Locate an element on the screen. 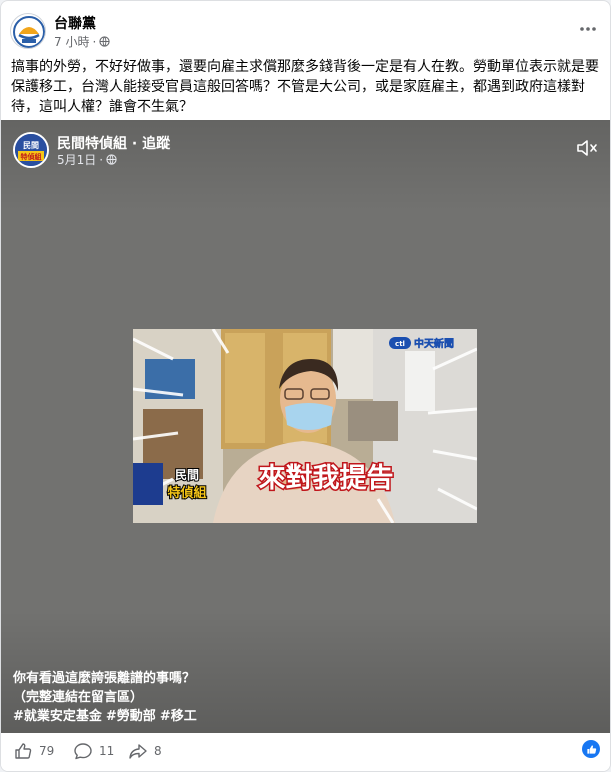  hashtag: #就業安定基金 is located at coordinates (57, 716).